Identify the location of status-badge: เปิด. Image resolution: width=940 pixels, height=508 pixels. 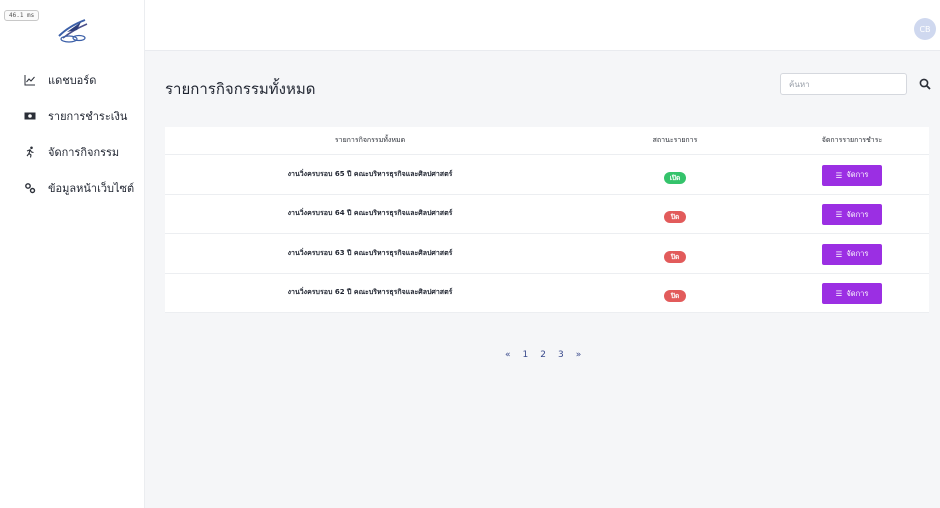
(675, 177).